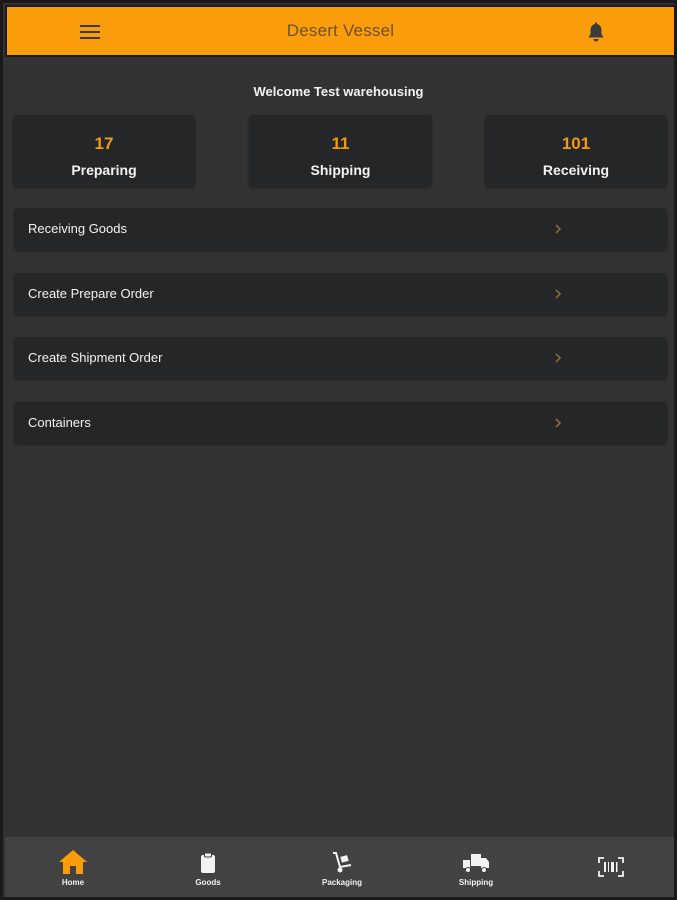  I want to click on stat-card-shipping: 11 Shipping, so click(340, 151).